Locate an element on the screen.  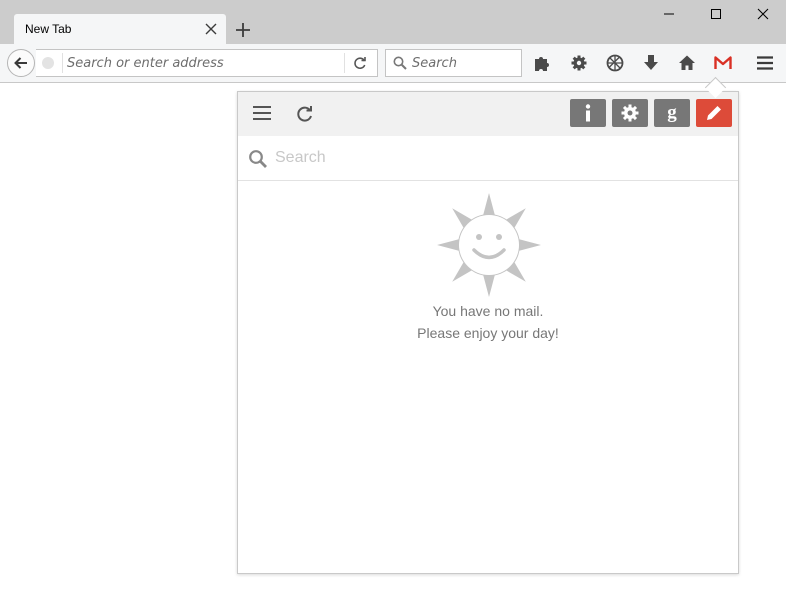
refresh-icon is located at coordinates (305, 114).